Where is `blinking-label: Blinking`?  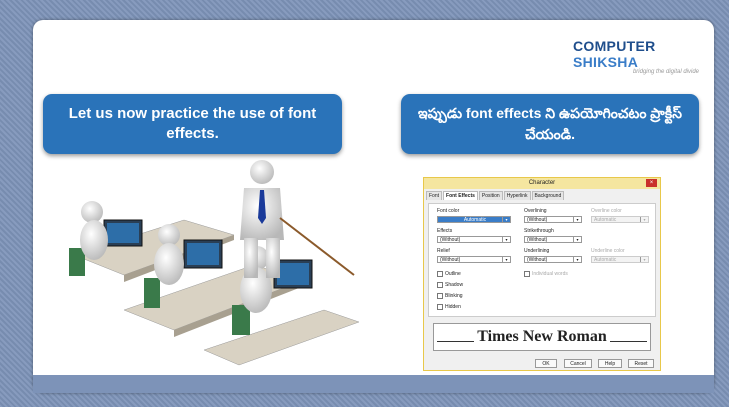 blinking-label: Blinking is located at coordinates (454, 296).